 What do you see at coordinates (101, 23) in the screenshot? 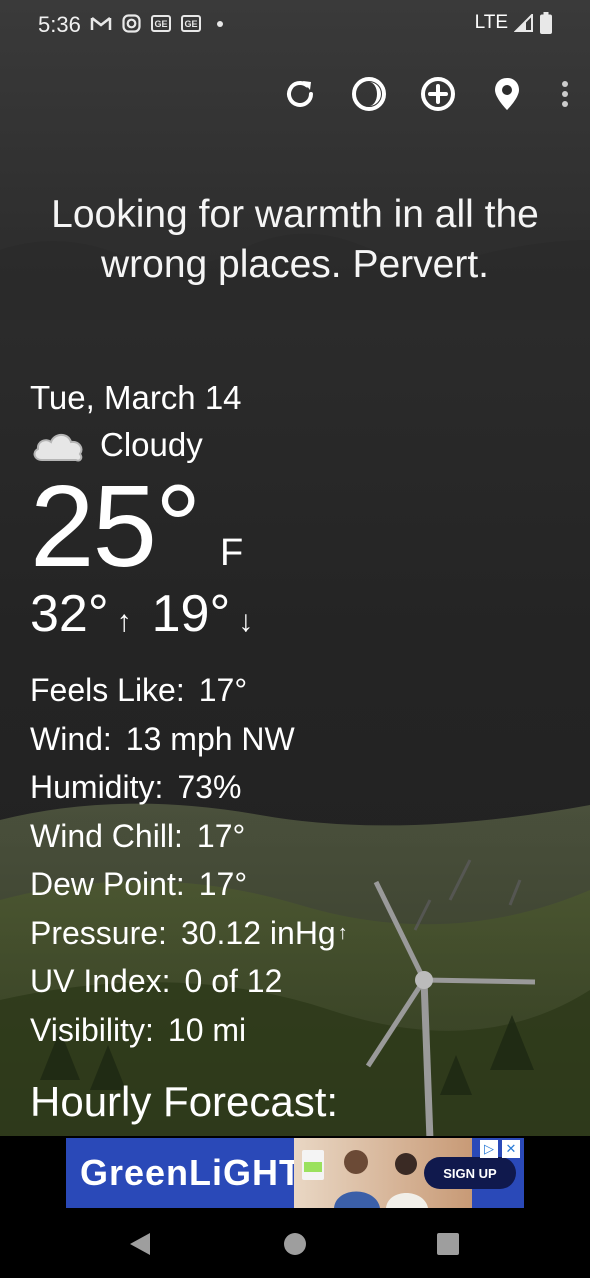
I see `gmail-icon` at bounding box center [101, 23].